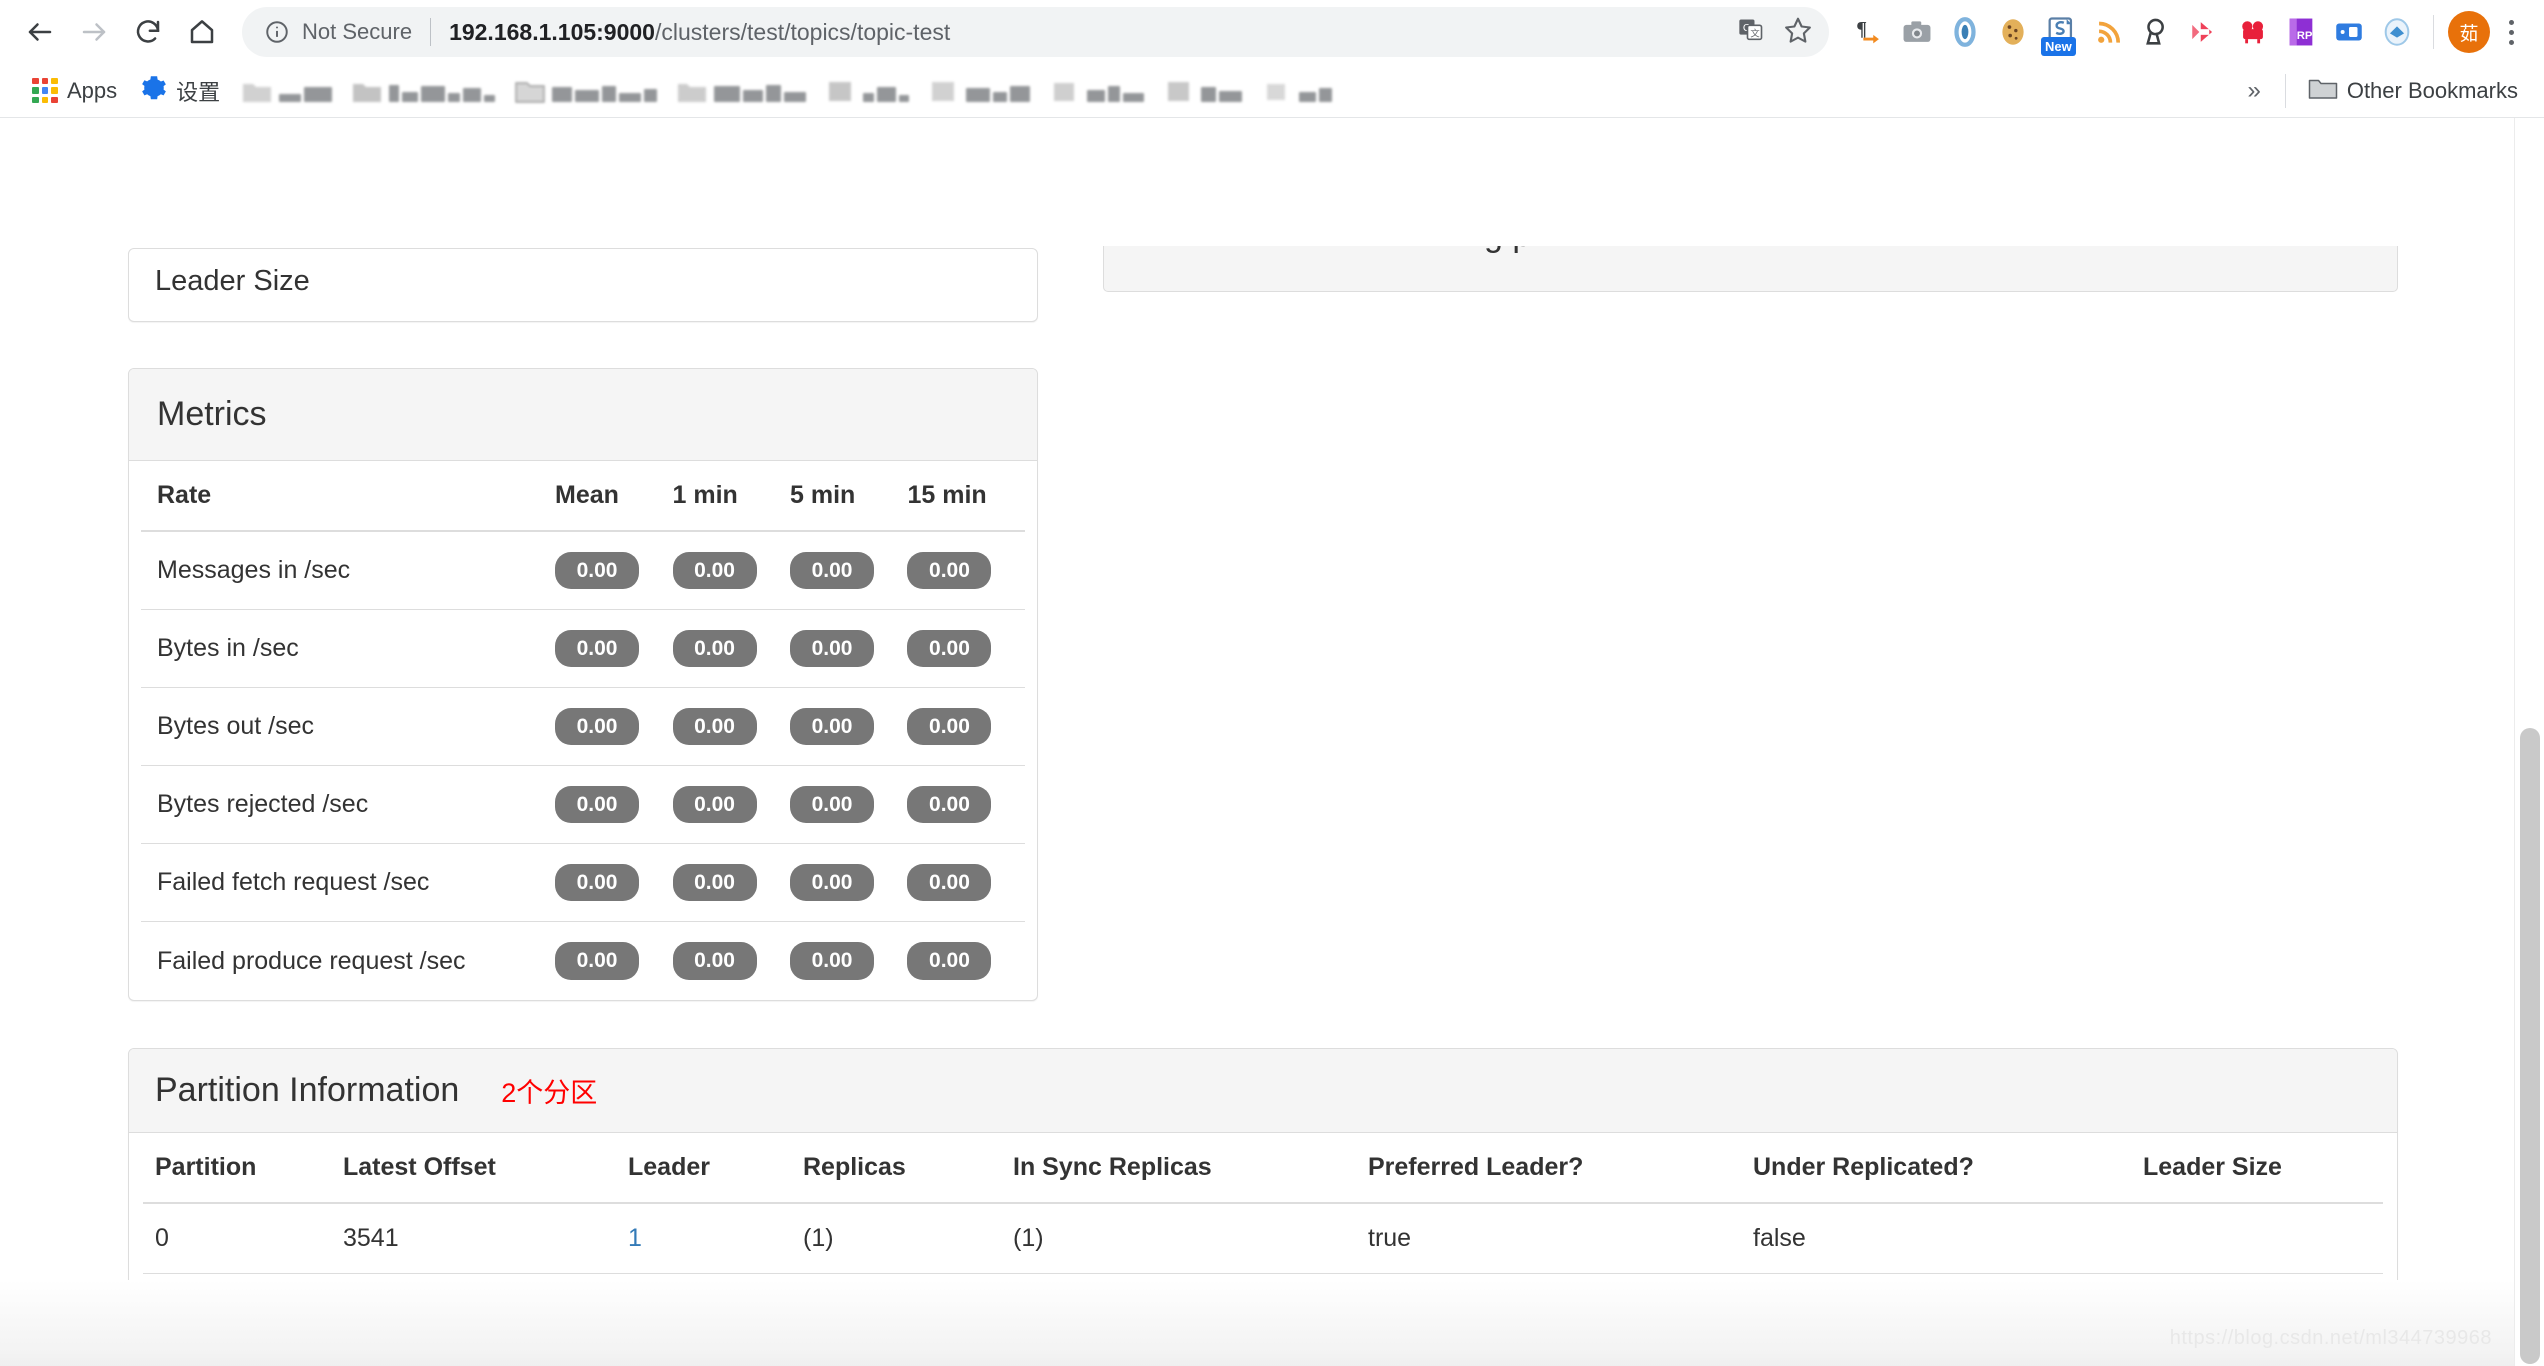  I want to click on table-row: Bytes out /sec 0.00 0.00 0.00 0.00, so click(583, 726).